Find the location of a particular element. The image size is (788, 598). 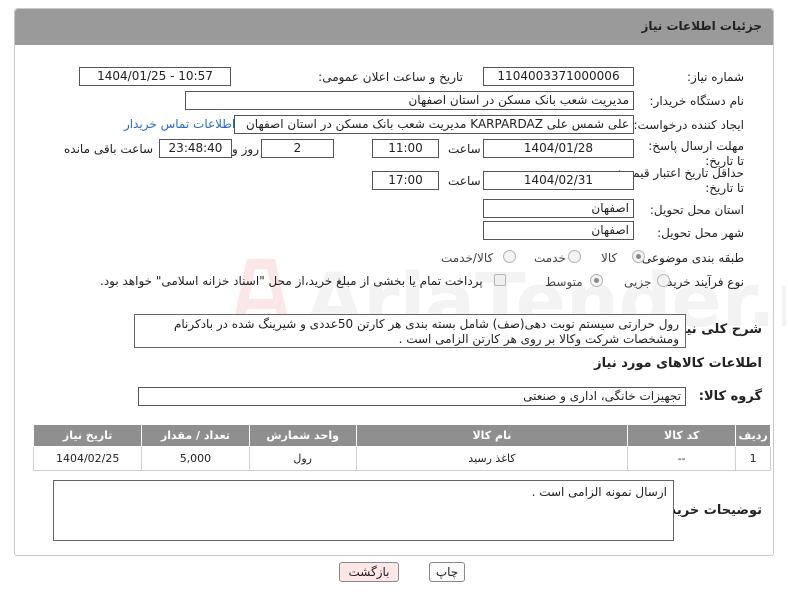

province-field: اصفهان is located at coordinates (558, 208).